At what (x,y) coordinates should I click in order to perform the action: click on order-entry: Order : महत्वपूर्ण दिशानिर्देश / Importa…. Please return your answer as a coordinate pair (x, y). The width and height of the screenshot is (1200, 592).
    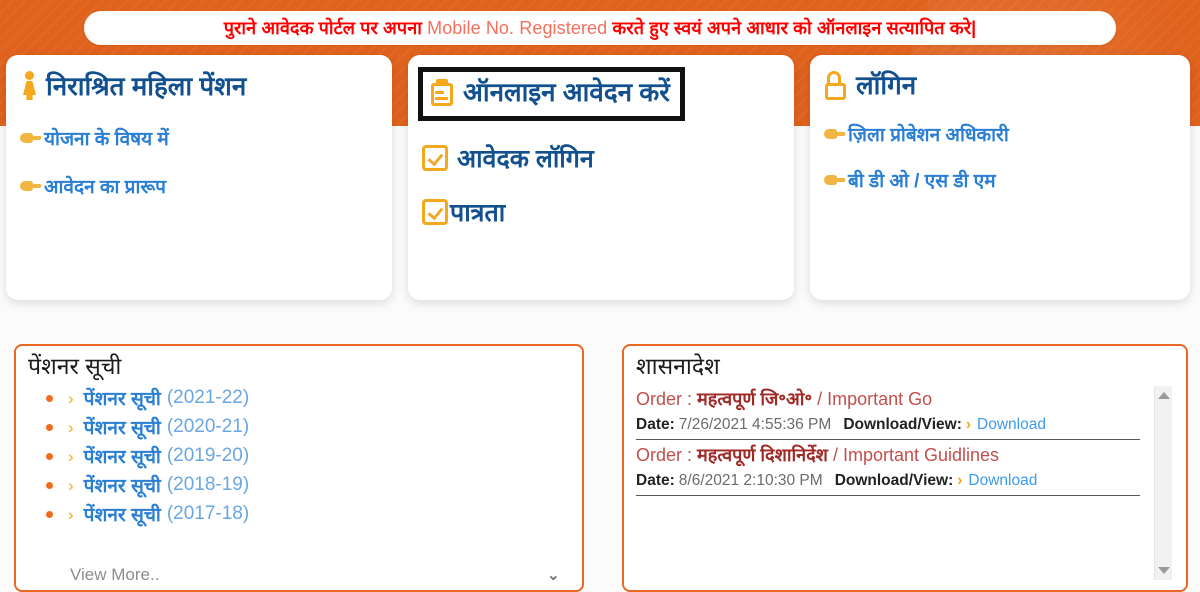
    Looking at the image, I should click on (888, 468).